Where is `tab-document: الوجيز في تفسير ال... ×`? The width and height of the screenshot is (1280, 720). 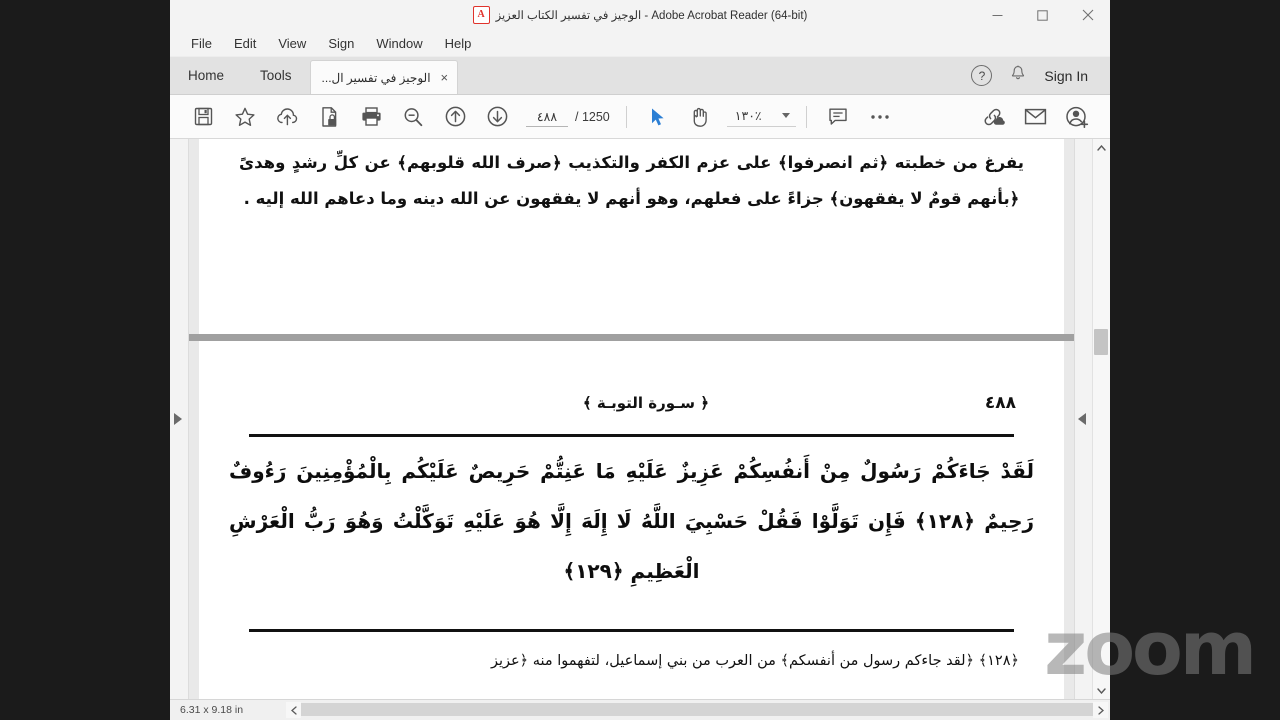 tab-document: الوجيز في تفسير ال... × is located at coordinates (384, 77).